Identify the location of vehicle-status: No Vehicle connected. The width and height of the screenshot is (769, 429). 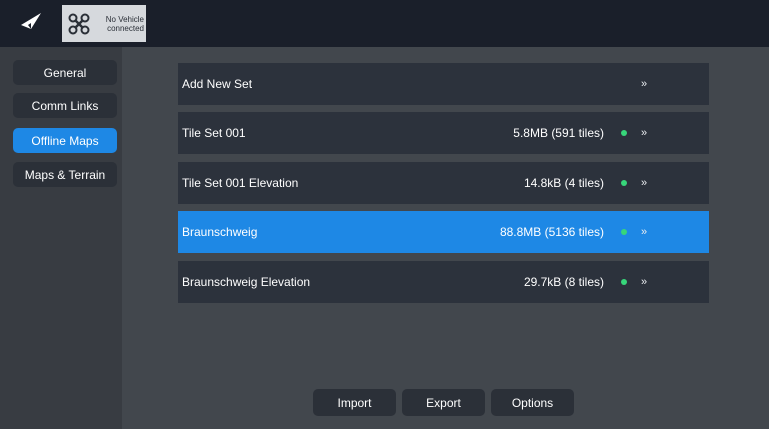
(104, 23).